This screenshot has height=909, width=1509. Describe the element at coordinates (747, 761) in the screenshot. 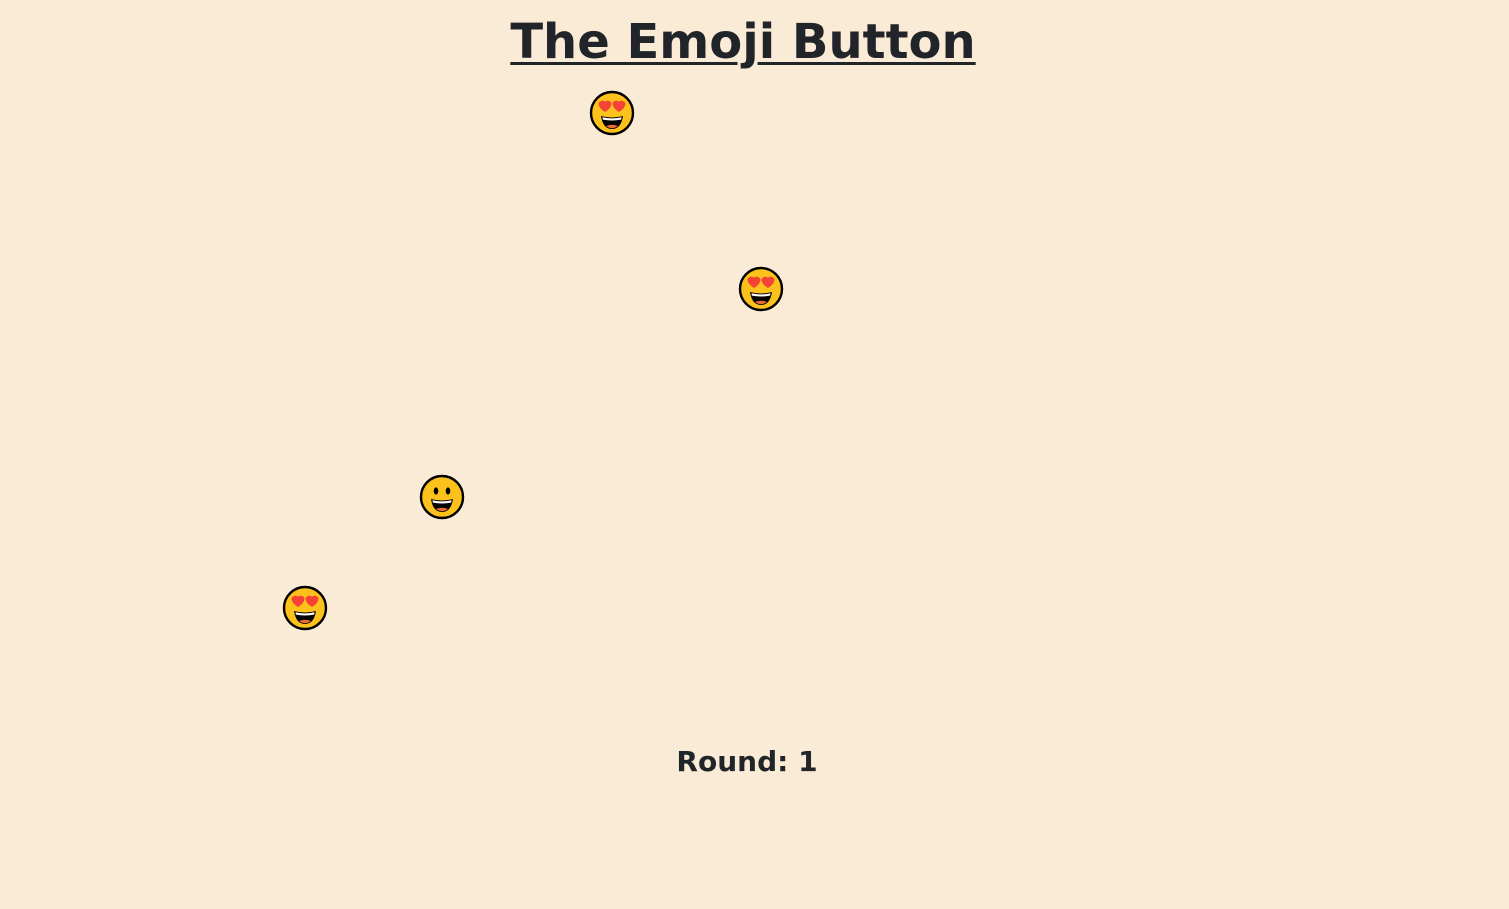

I see `round-counter: Round: 1` at that location.